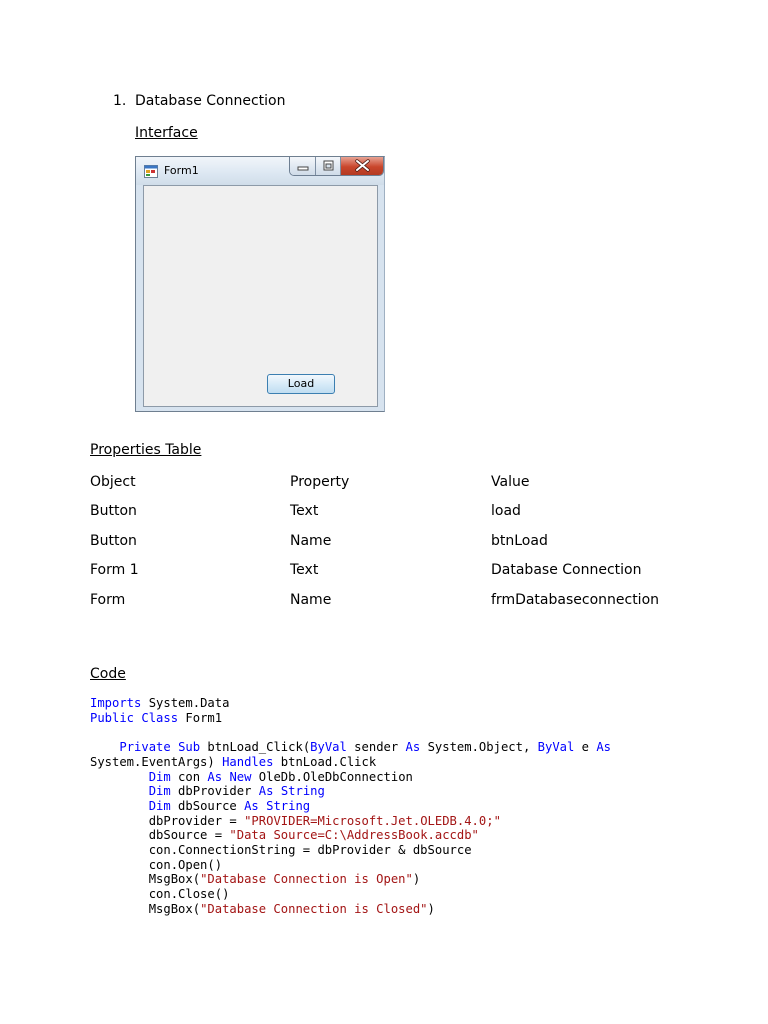 The image size is (768, 1024). What do you see at coordinates (166, 133) in the screenshot?
I see `interface-heading: Interface` at bounding box center [166, 133].